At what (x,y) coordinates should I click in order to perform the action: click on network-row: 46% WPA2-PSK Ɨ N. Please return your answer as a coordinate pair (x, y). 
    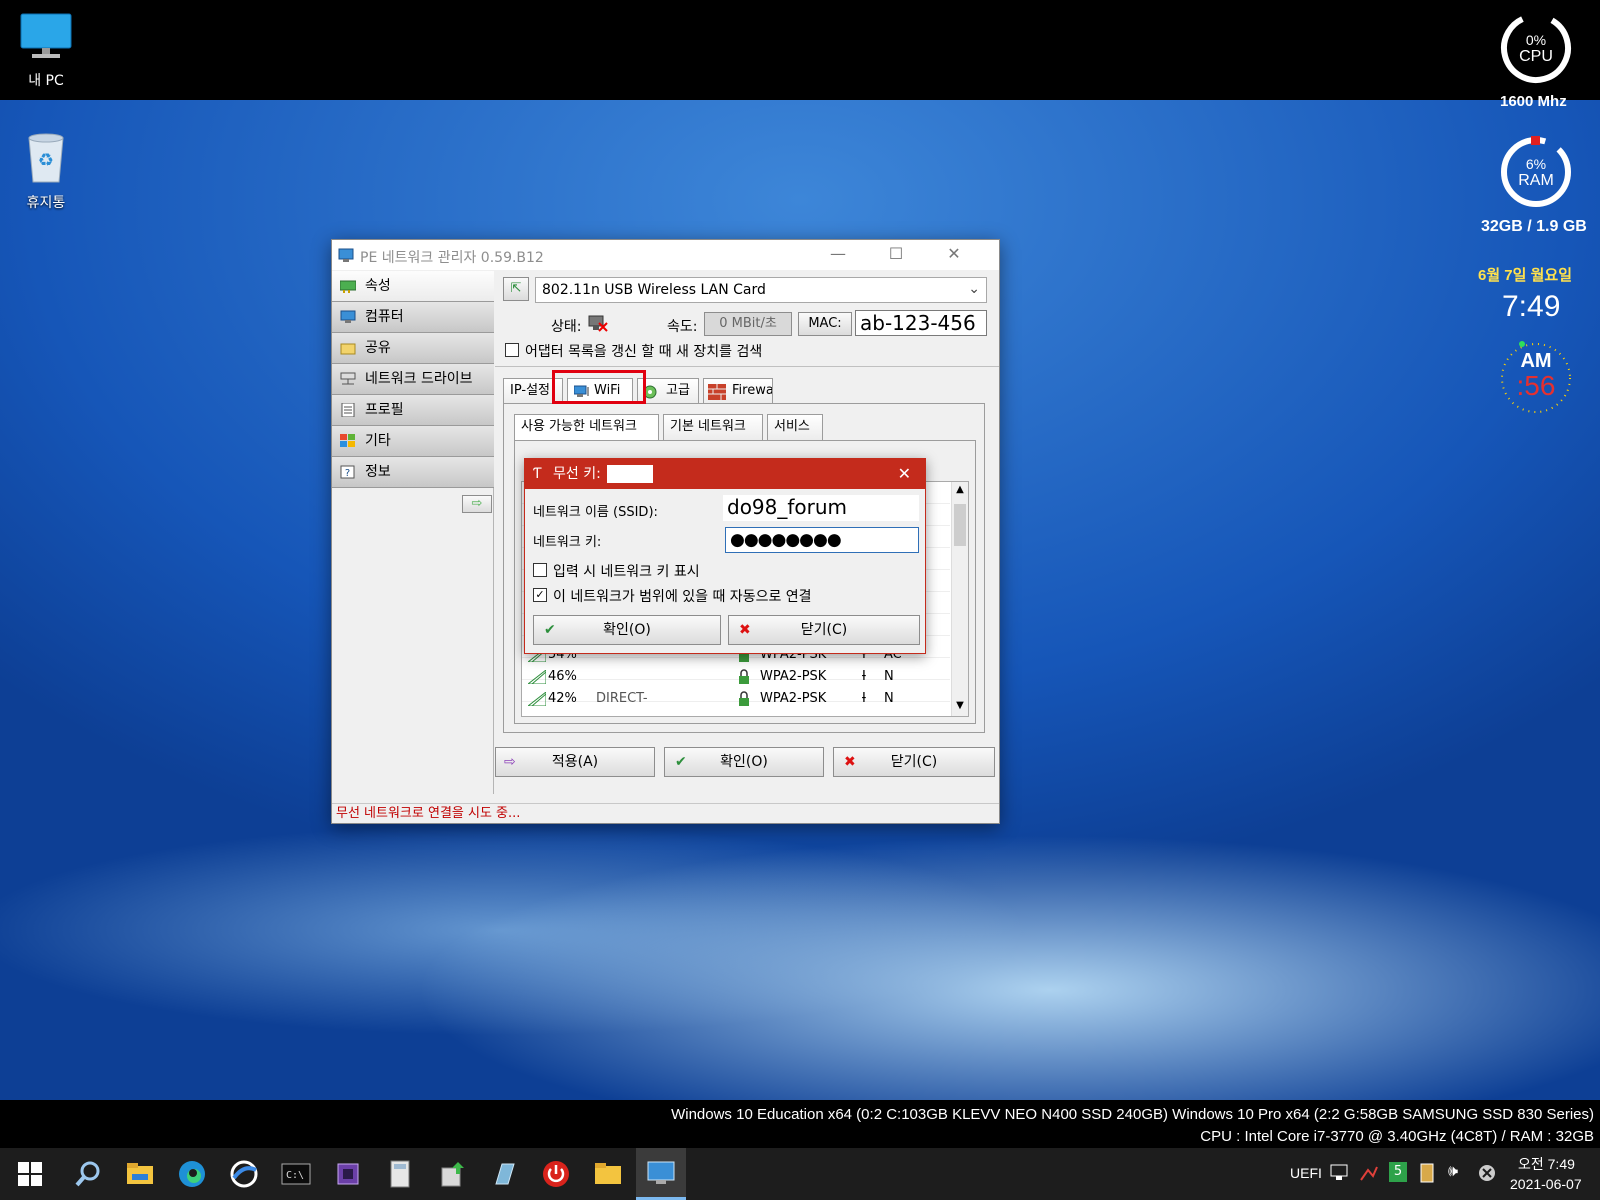
    Looking at the image, I should click on (737, 677).